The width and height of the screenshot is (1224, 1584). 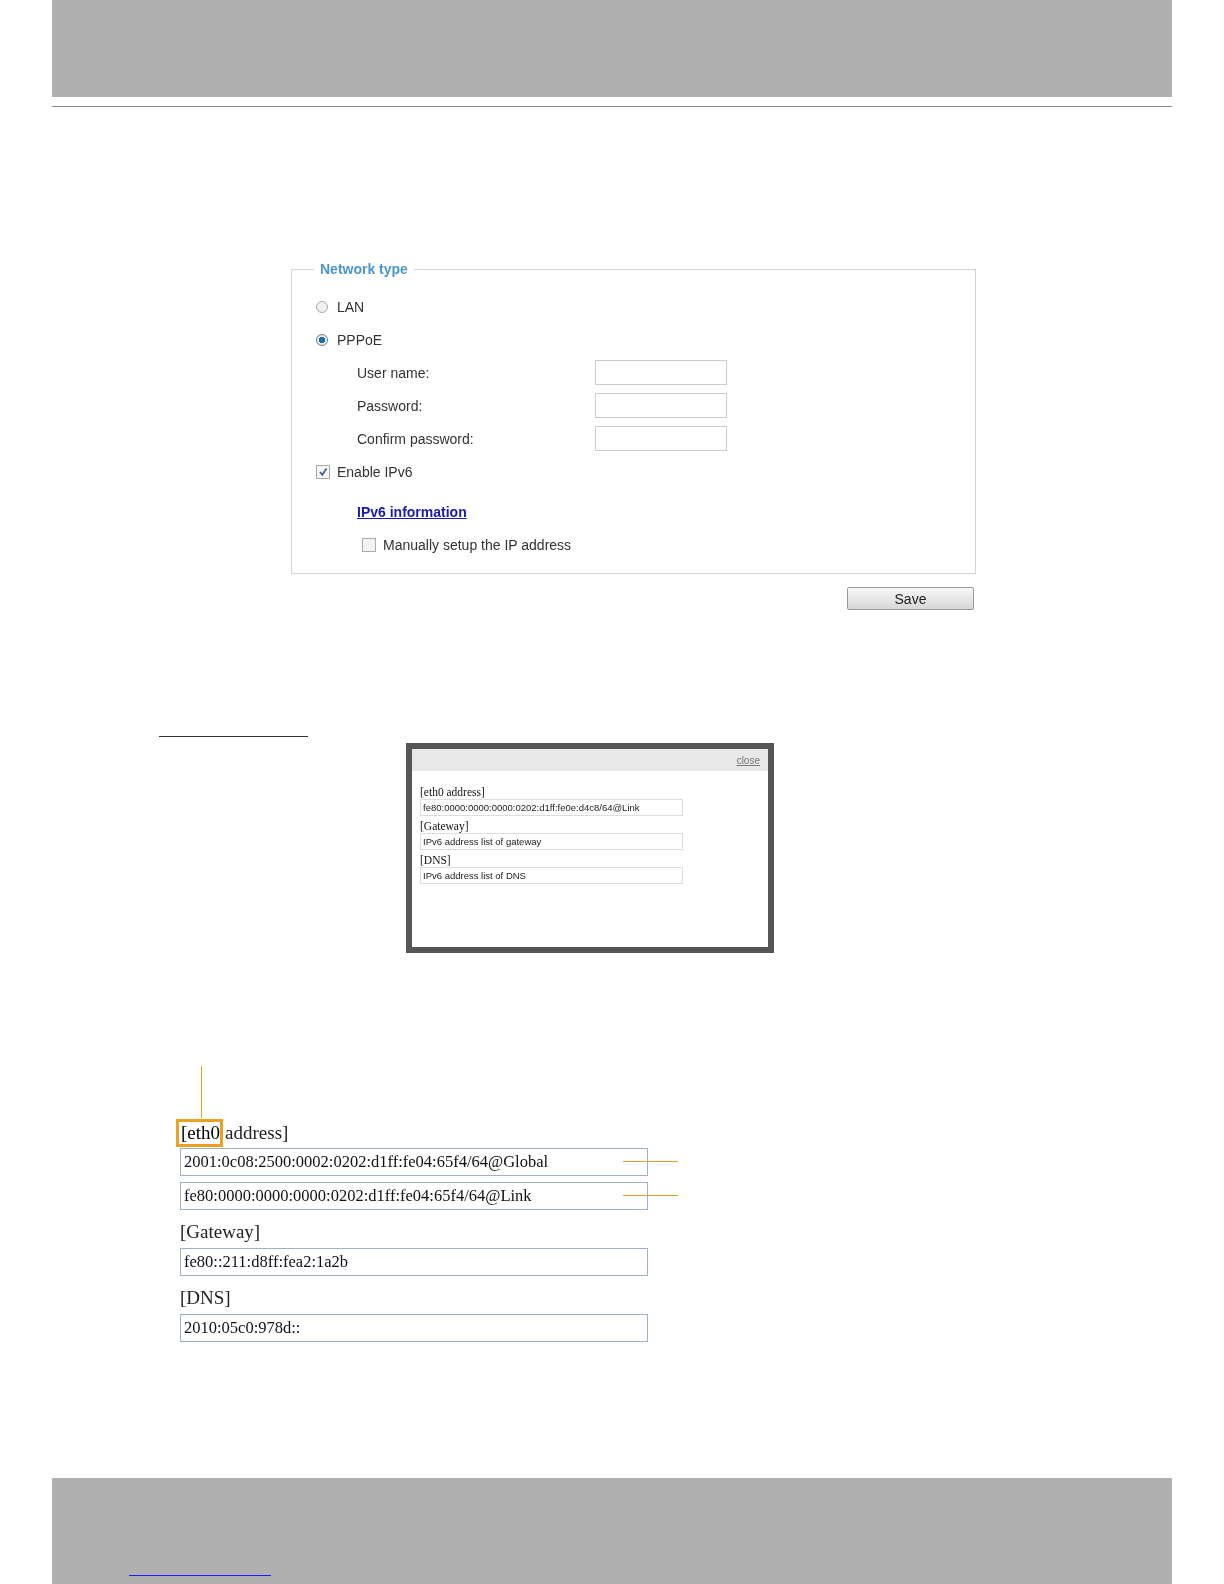 I want to click on address-field: 2010:05c0:978d::, so click(x=414, y=1328).